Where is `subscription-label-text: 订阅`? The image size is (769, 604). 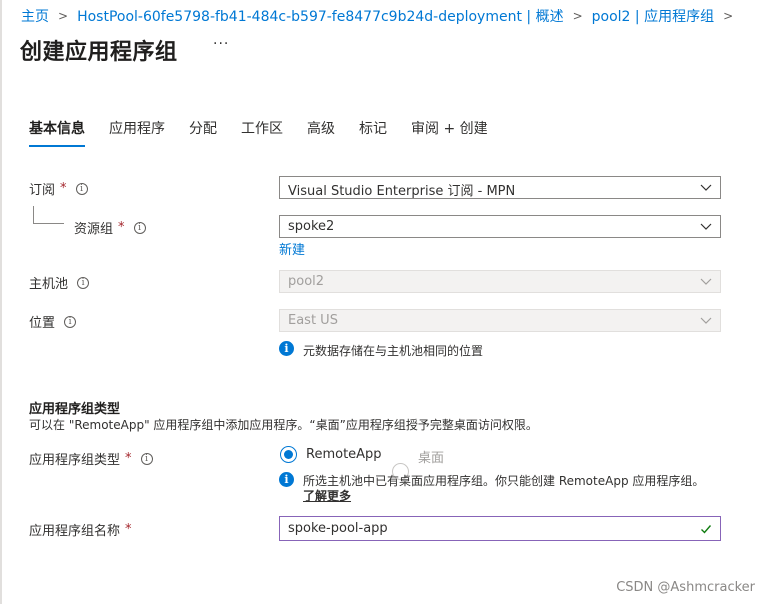 subscription-label-text: 订阅 is located at coordinates (42, 190).